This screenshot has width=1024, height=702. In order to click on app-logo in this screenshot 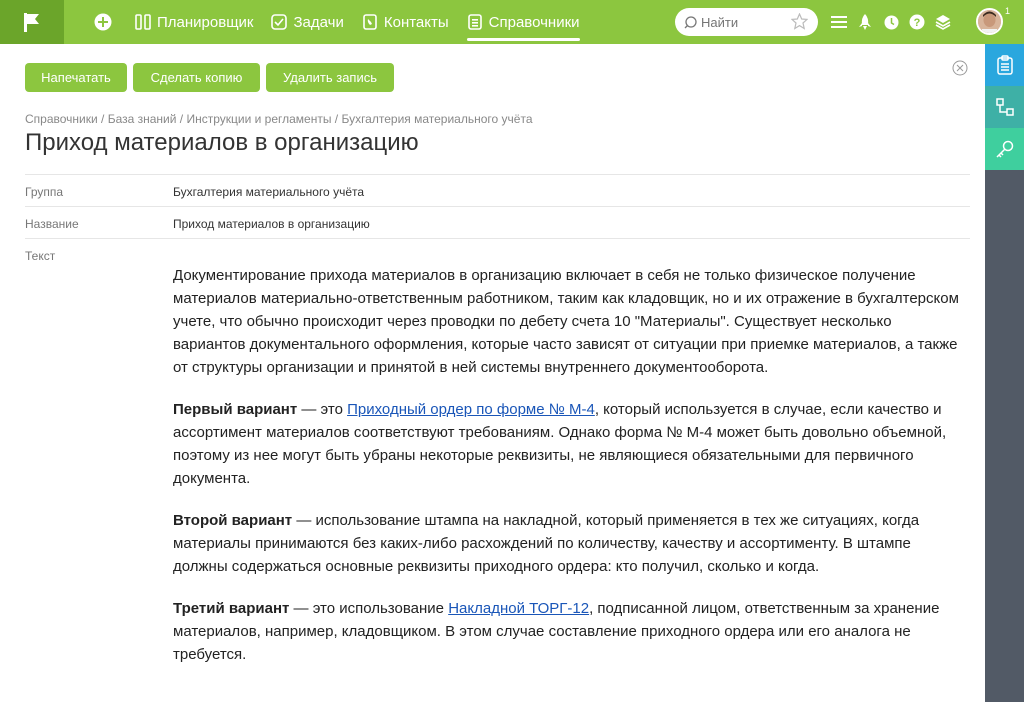, I will do `click(32, 22)`.